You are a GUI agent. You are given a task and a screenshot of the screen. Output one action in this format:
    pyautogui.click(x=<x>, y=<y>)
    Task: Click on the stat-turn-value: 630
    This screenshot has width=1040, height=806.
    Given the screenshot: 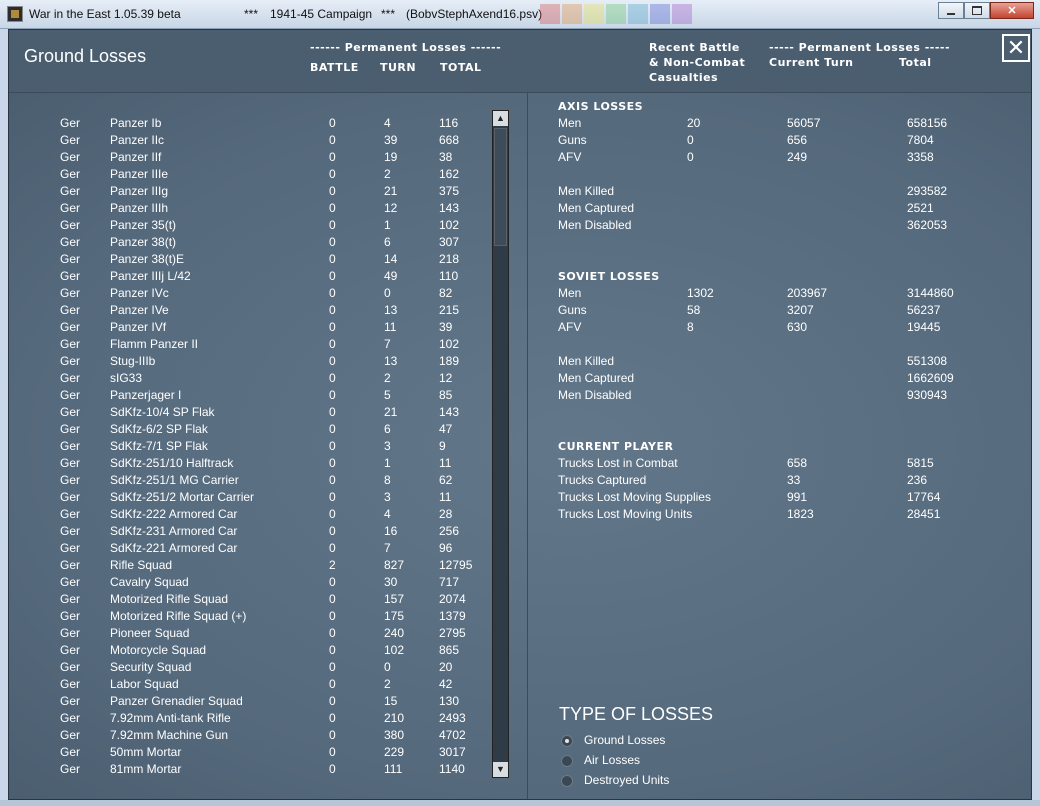 What is the action you would take?
    pyautogui.click(x=797, y=327)
    